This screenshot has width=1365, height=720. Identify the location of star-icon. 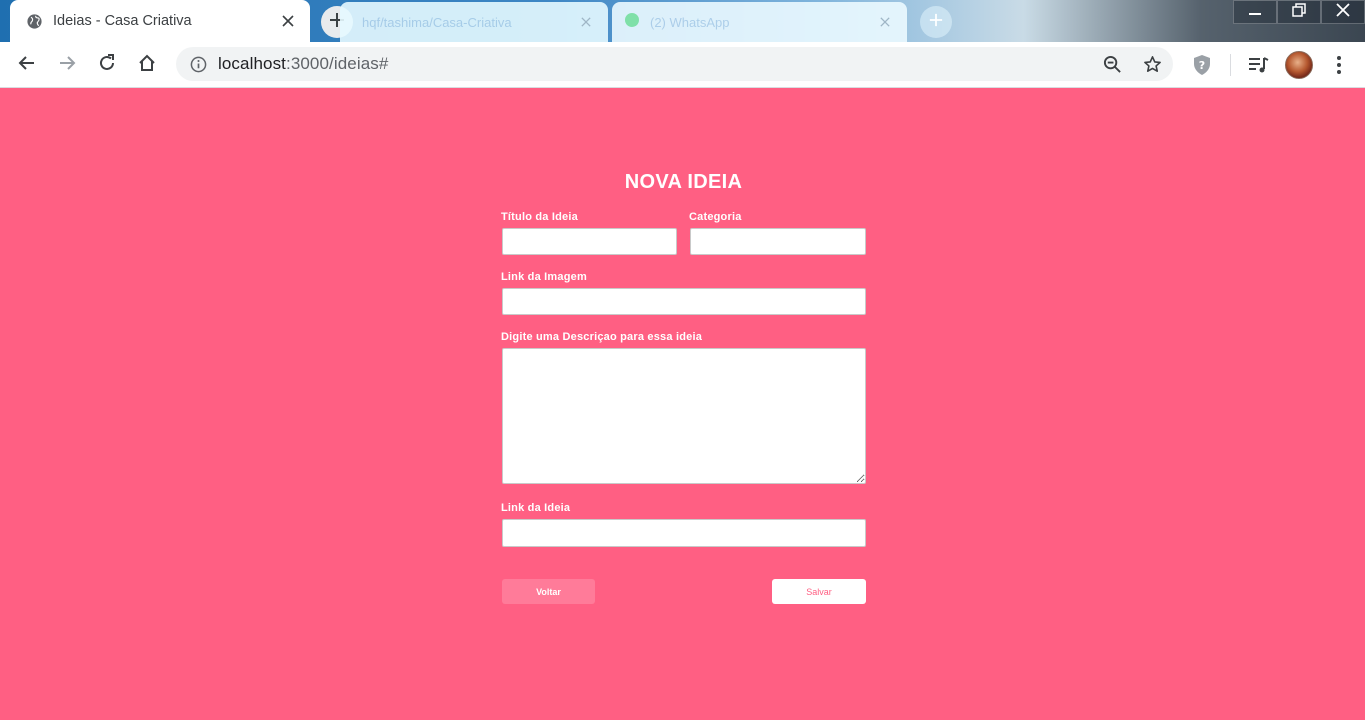
(1152, 64).